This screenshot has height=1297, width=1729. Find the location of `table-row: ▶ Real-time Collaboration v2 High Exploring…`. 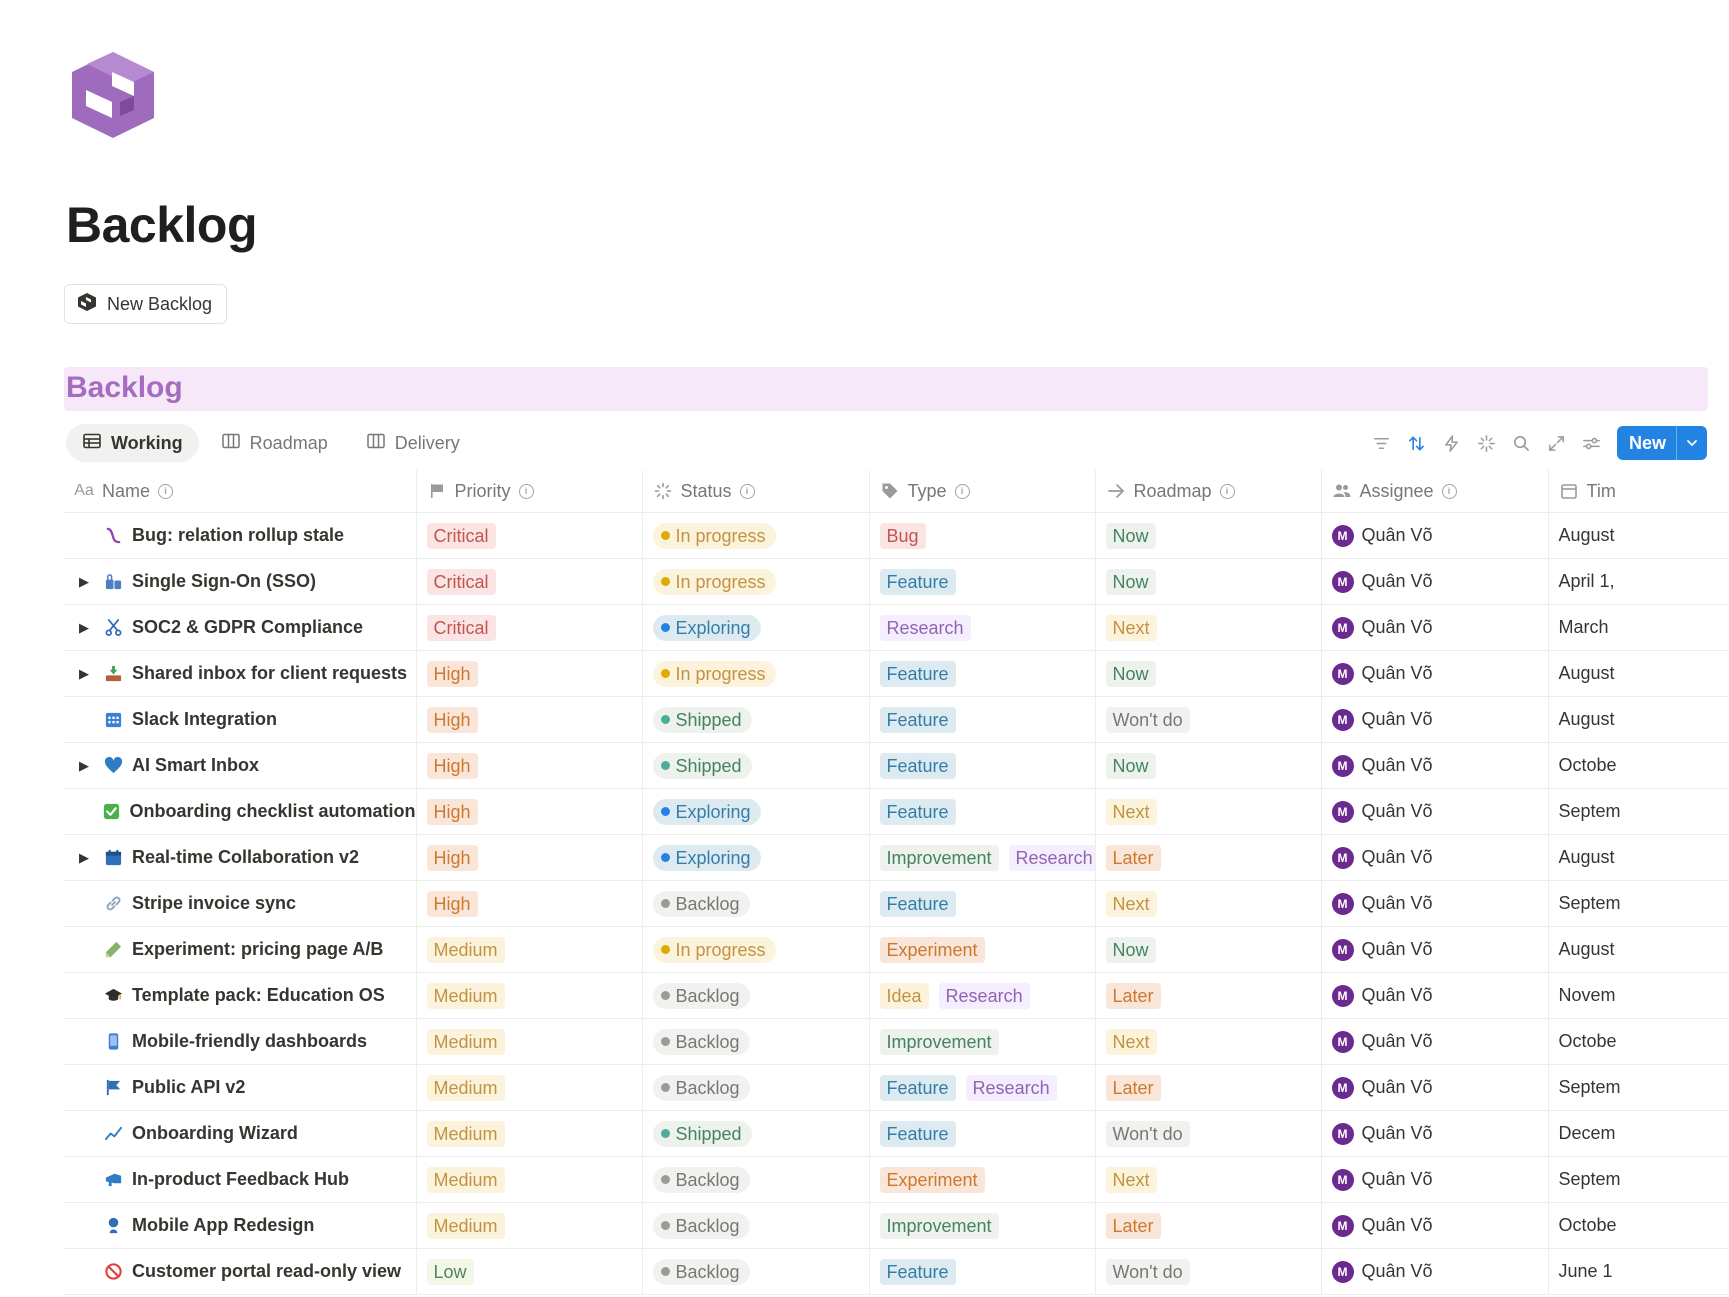

table-row: ▶ Real-time Collaboration v2 High Exploring… is located at coordinates (896, 857).